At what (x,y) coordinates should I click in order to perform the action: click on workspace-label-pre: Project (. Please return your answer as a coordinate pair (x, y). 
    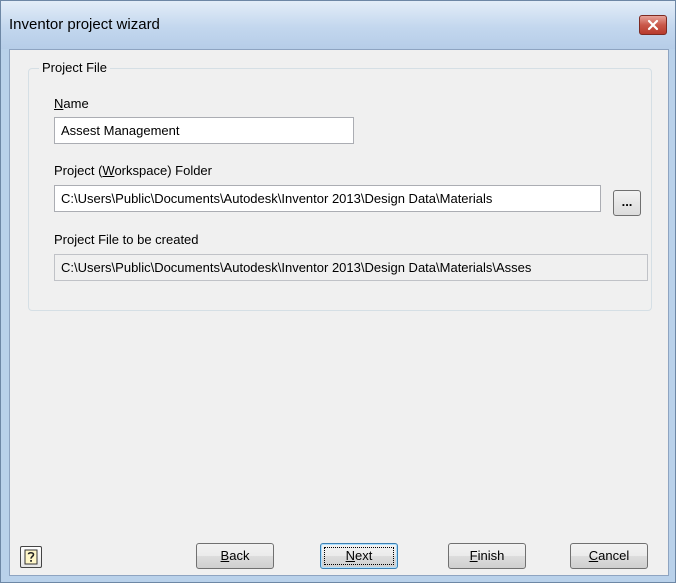
    Looking at the image, I should click on (78, 170).